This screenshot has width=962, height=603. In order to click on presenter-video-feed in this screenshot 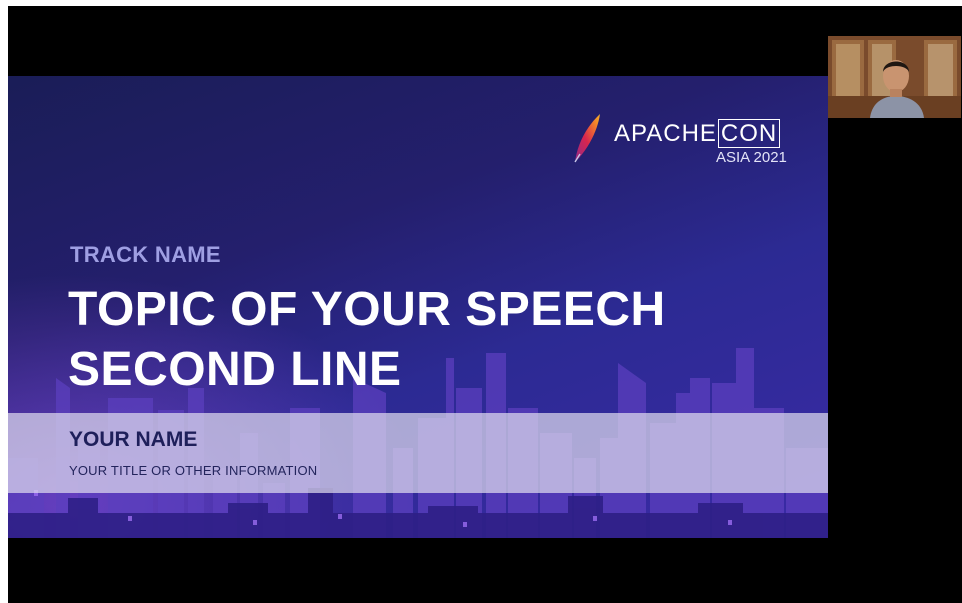, I will do `click(894, 77)`.